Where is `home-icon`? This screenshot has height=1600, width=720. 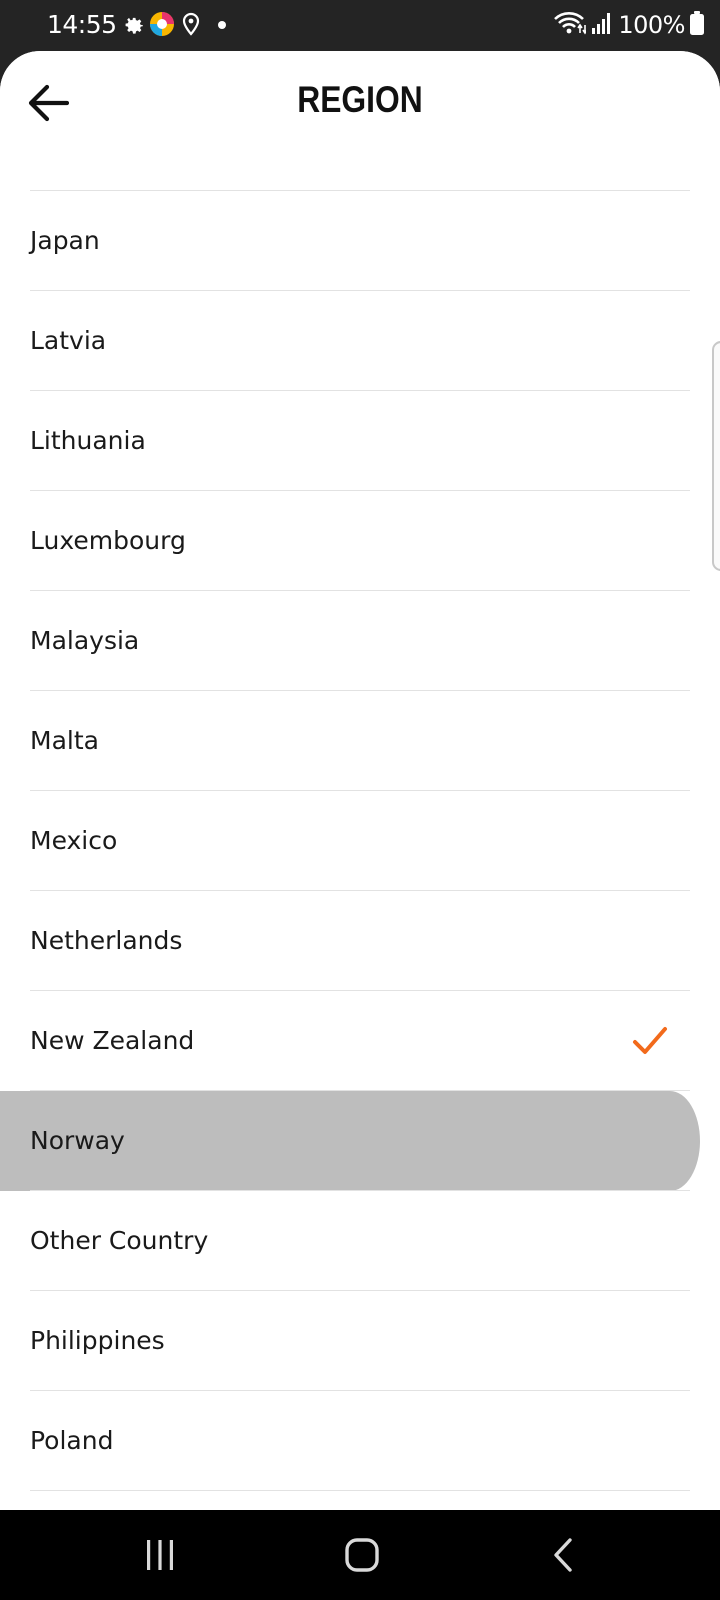
home-icon is located at coordinates (362, 1555).